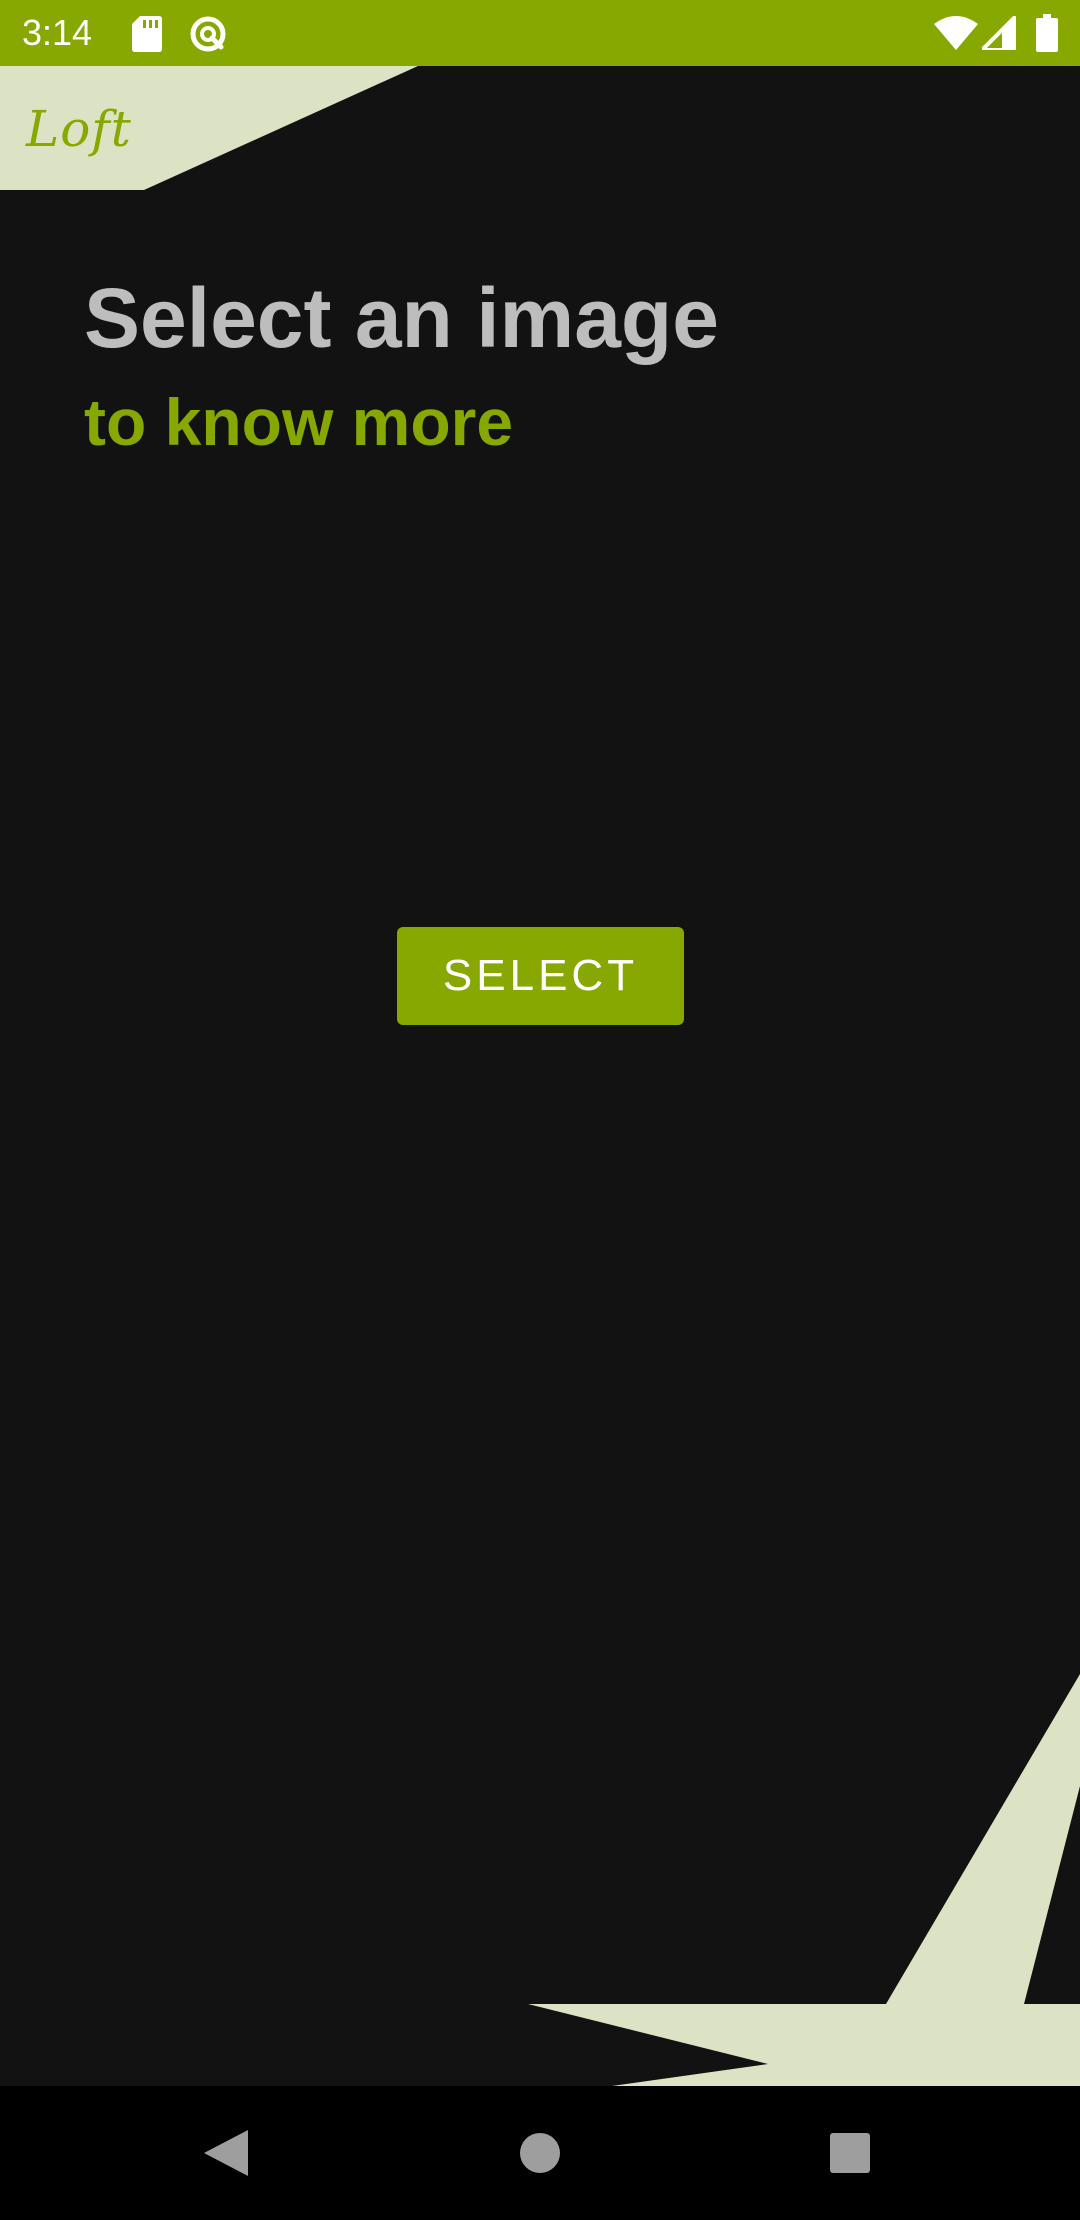  Describe the element at coordinates (540, 33) in the screenshot. I see `status-bar: 3:14` at that location.